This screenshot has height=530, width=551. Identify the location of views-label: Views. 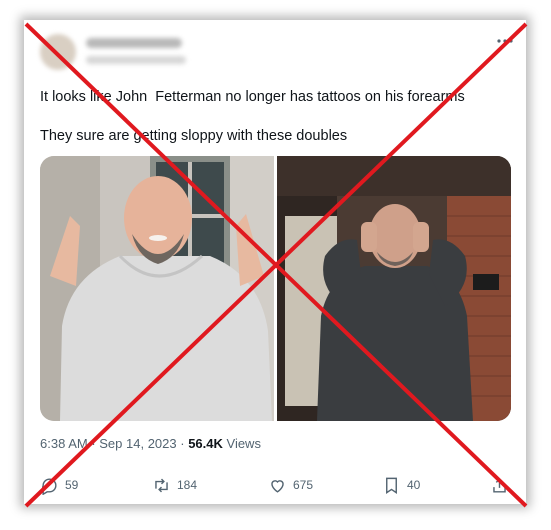
(241, 443).